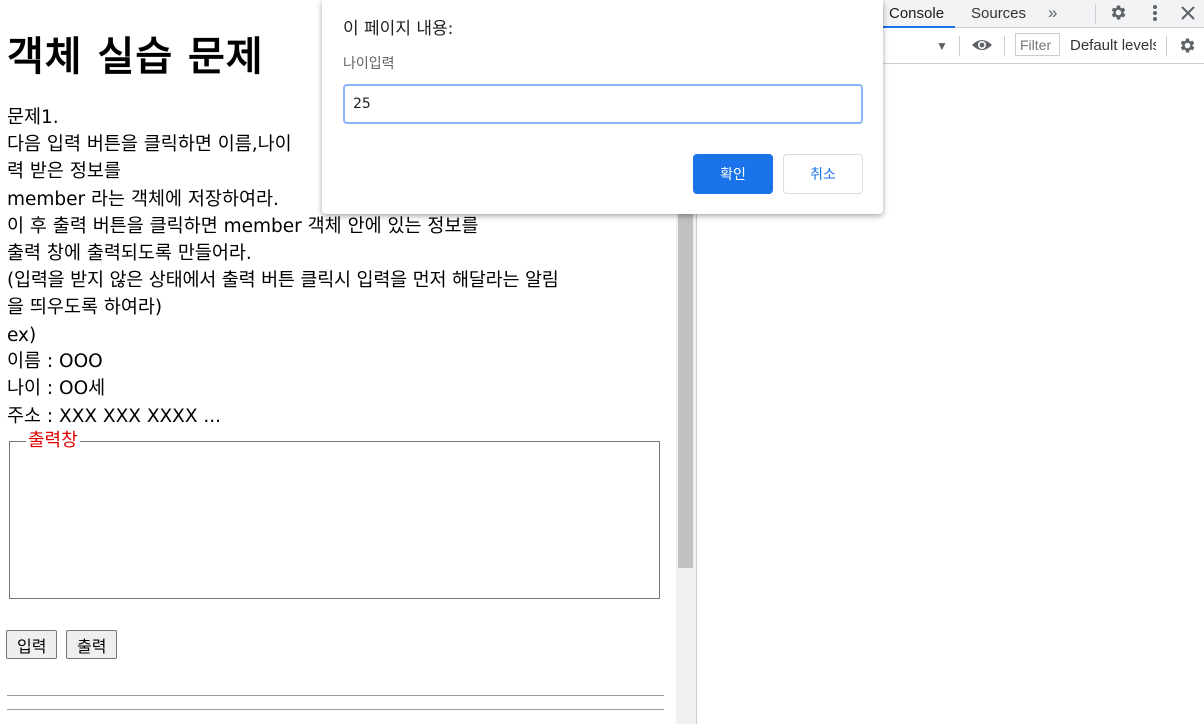 The width and height of the screenshot is (1204, 724). Describe the element at coordinates (32, 644) in the screenshot. I see `input-button: 입력` at that location.